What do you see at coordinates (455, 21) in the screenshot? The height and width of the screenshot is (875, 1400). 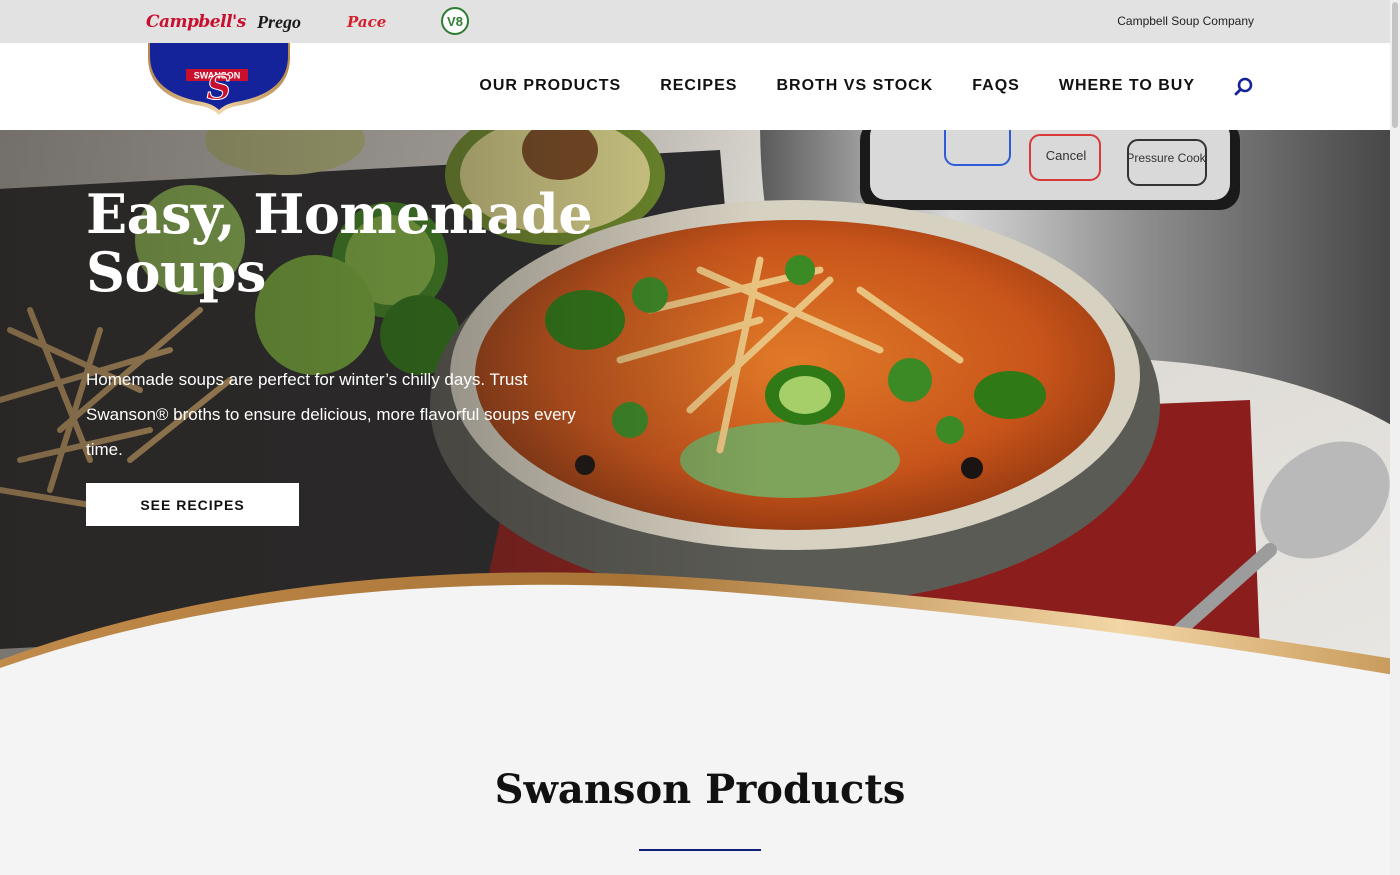 I see `brand-v8-logo: V8` at bounding box center [455, 21].